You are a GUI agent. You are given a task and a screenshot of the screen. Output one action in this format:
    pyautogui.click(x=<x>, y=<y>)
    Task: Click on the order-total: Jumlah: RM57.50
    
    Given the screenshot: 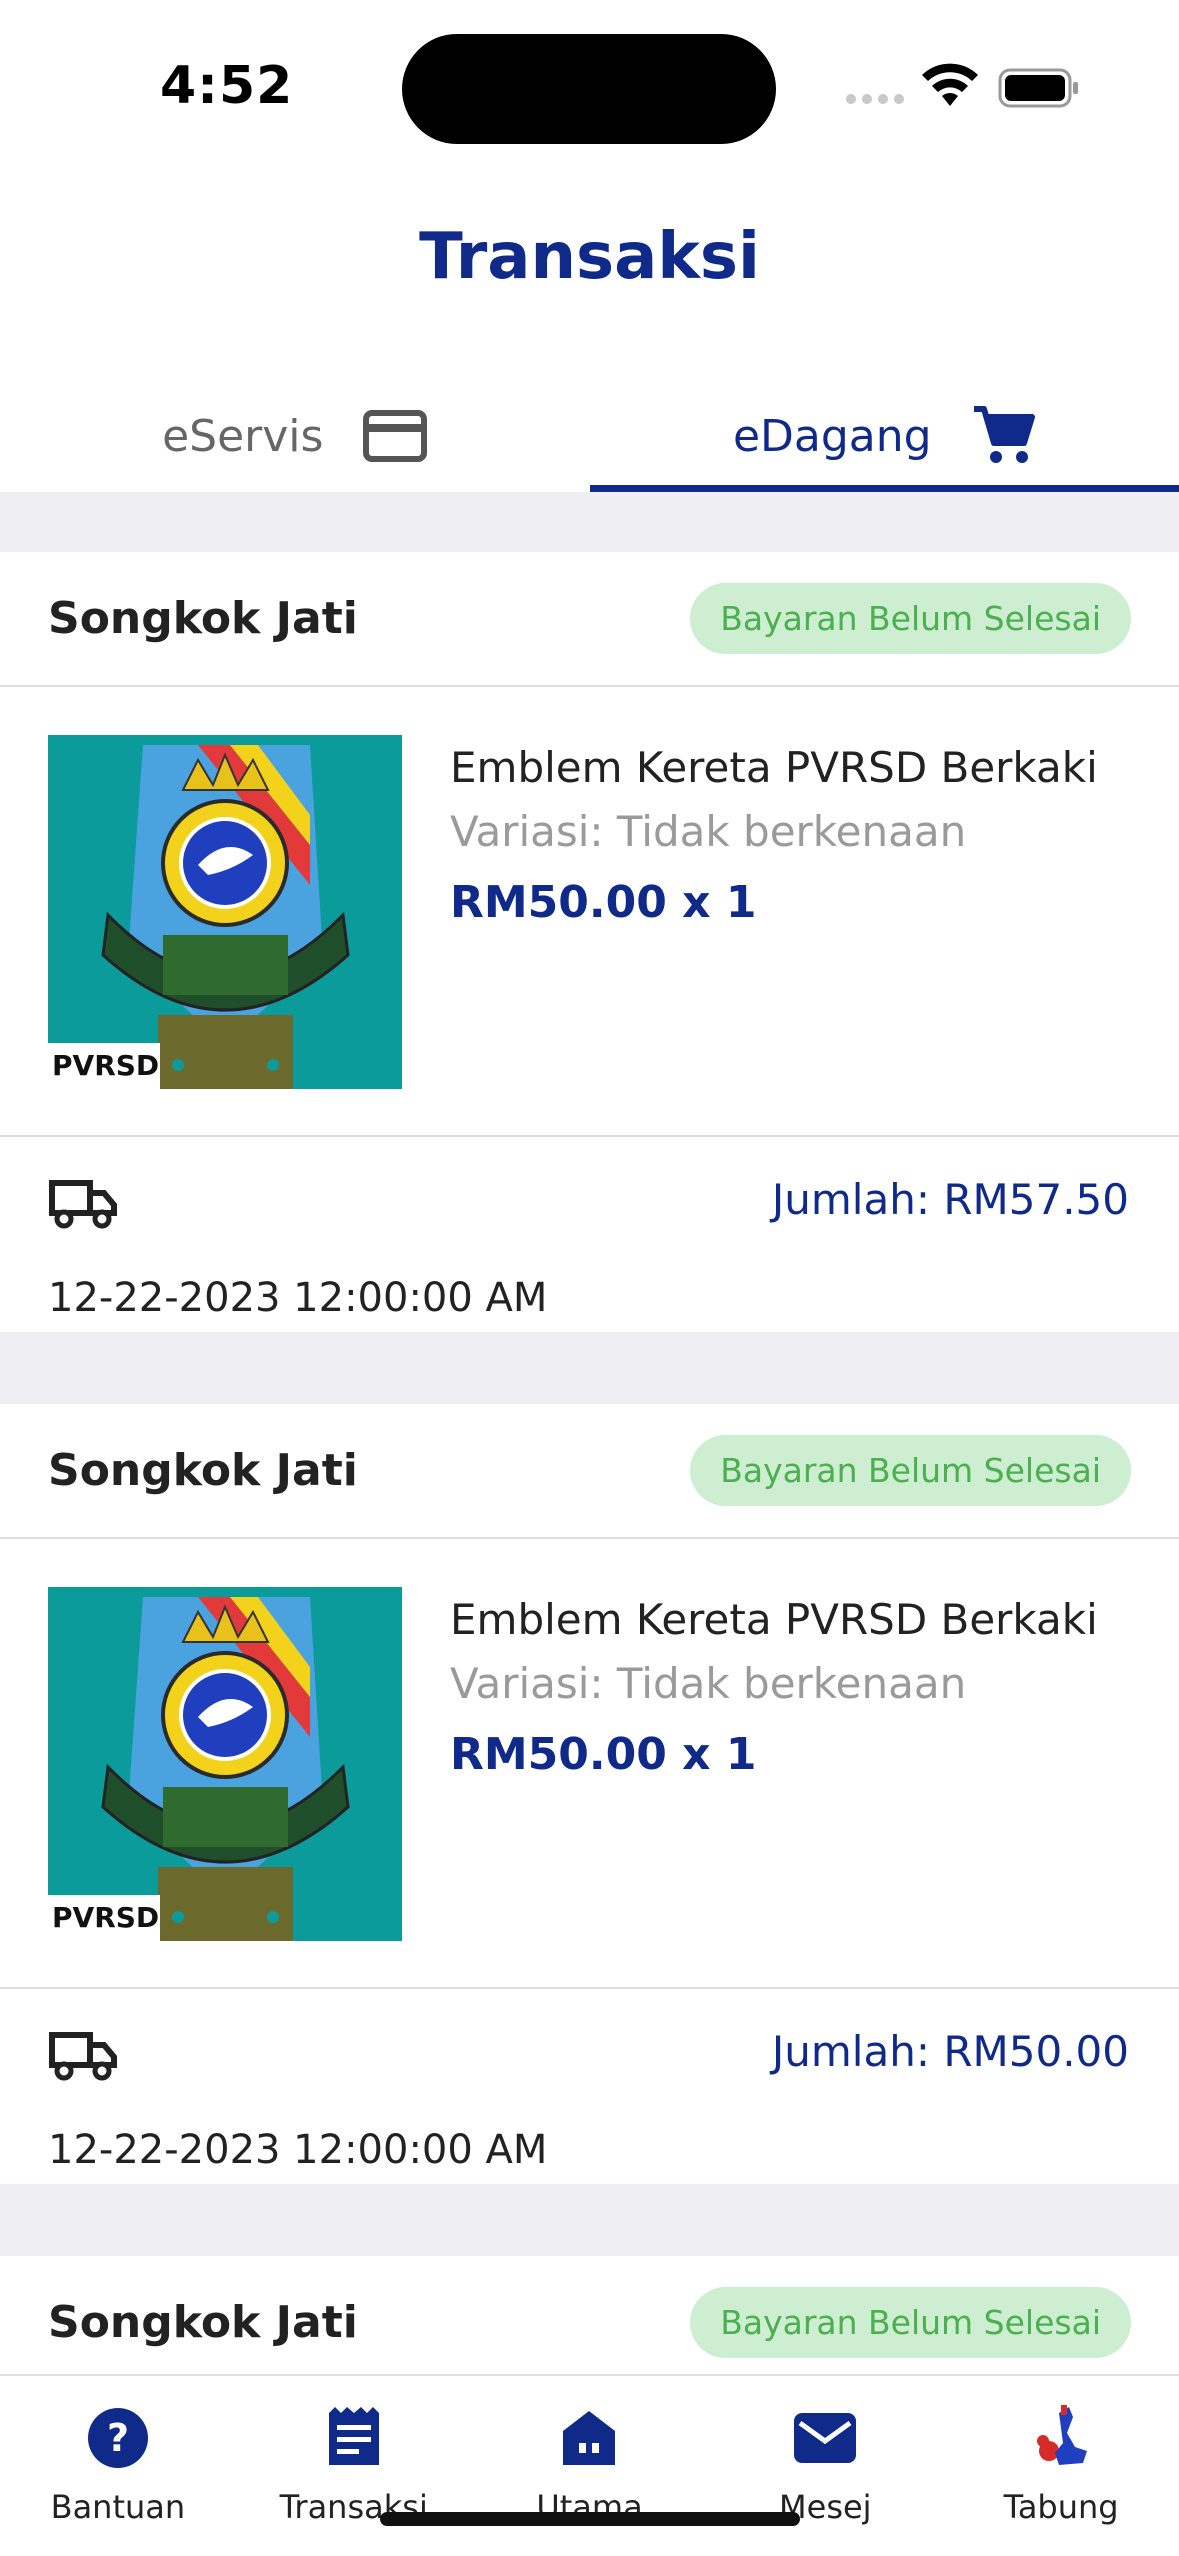 What is the action you would take?
    pyautogui.click(x=950, y=1199)
    